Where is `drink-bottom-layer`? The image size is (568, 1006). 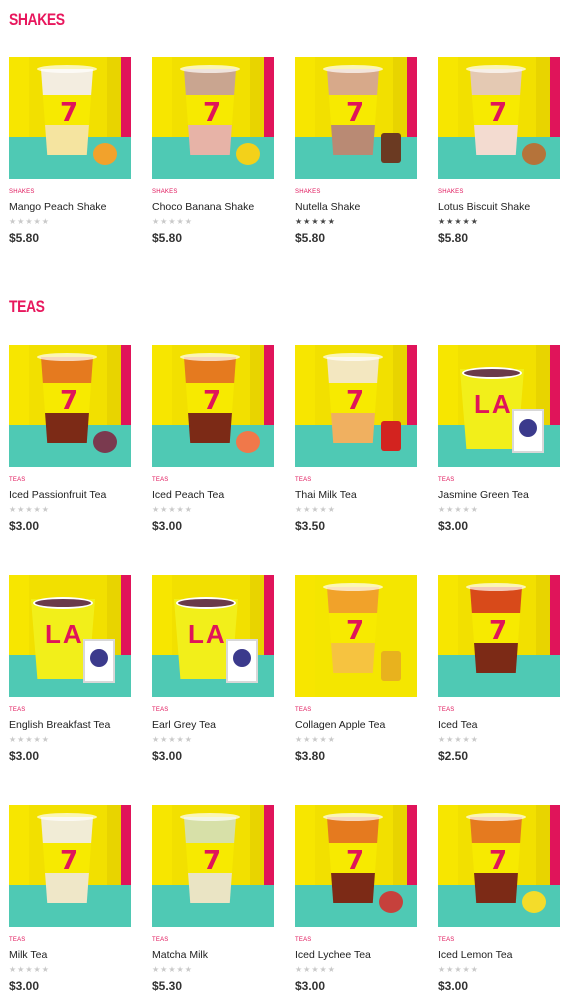
drink-bottom-layer is located at coordinates (353, 139).